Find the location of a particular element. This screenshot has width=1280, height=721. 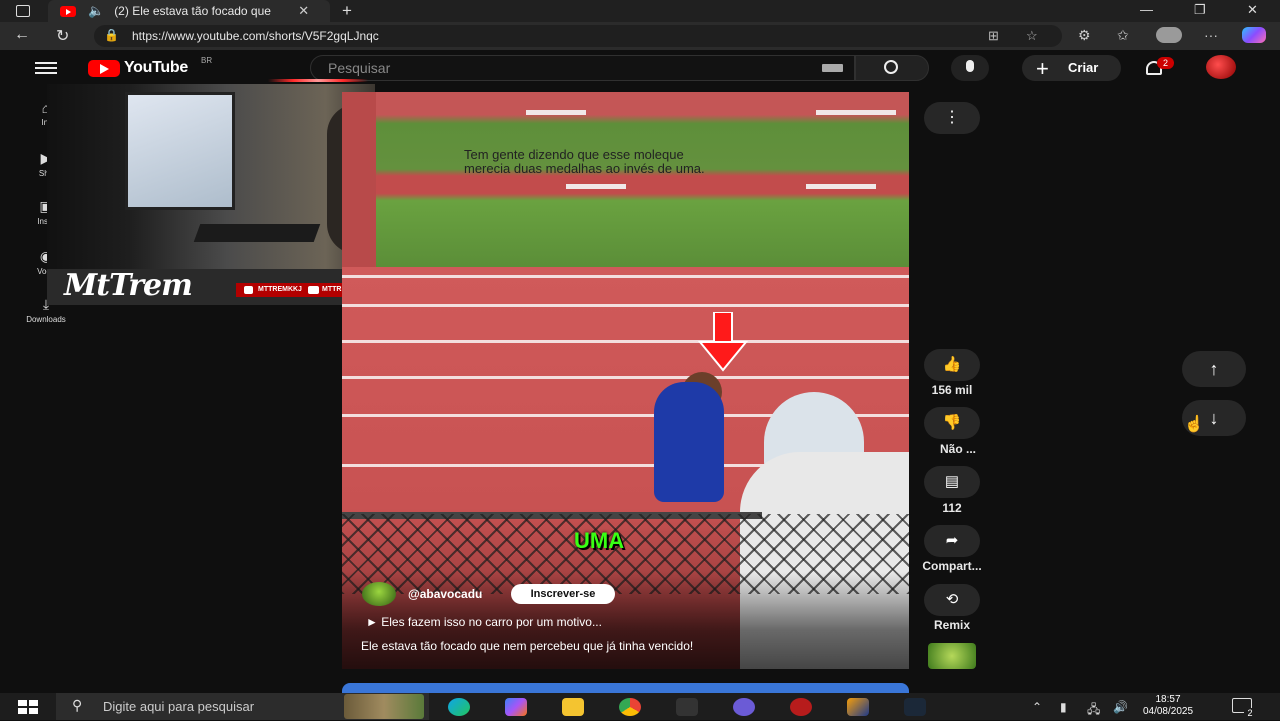

dislike-button: 👎 is located at coordinates (952, 423).